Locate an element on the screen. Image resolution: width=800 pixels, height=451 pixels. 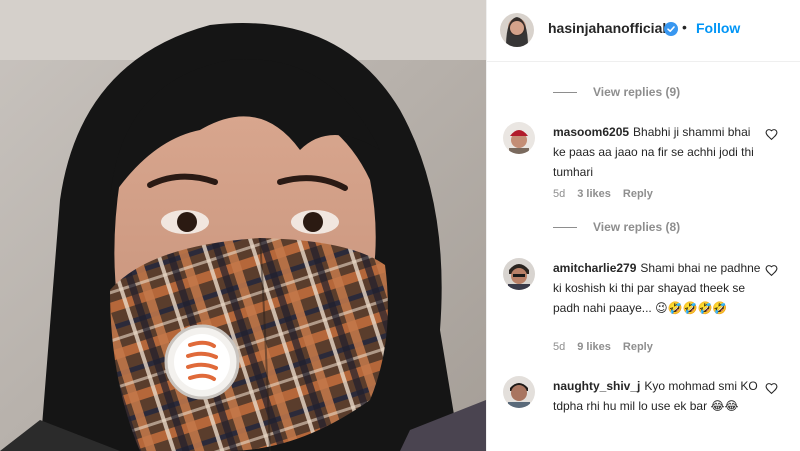
view-replies-label: View replies (8) is located at coordinates (637, 227).